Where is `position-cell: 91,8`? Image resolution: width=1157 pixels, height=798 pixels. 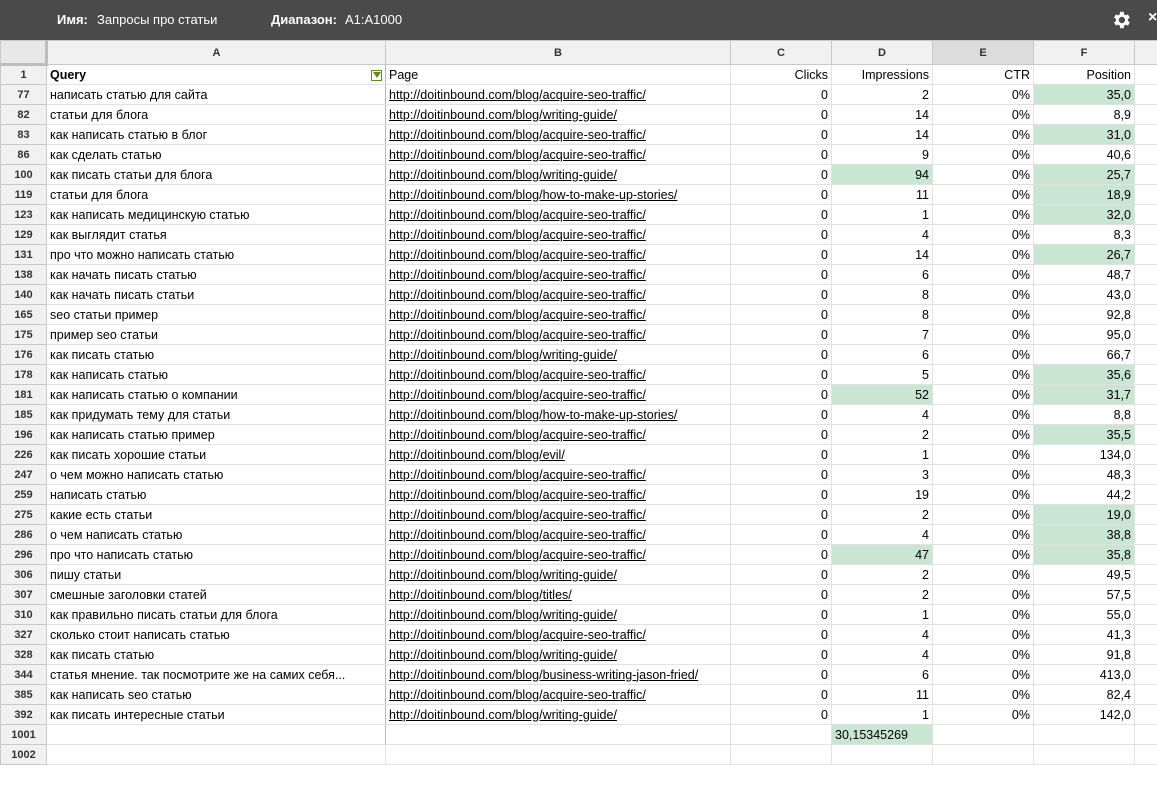 position-cell: 91,8 is located at coordinates (1084, 654).